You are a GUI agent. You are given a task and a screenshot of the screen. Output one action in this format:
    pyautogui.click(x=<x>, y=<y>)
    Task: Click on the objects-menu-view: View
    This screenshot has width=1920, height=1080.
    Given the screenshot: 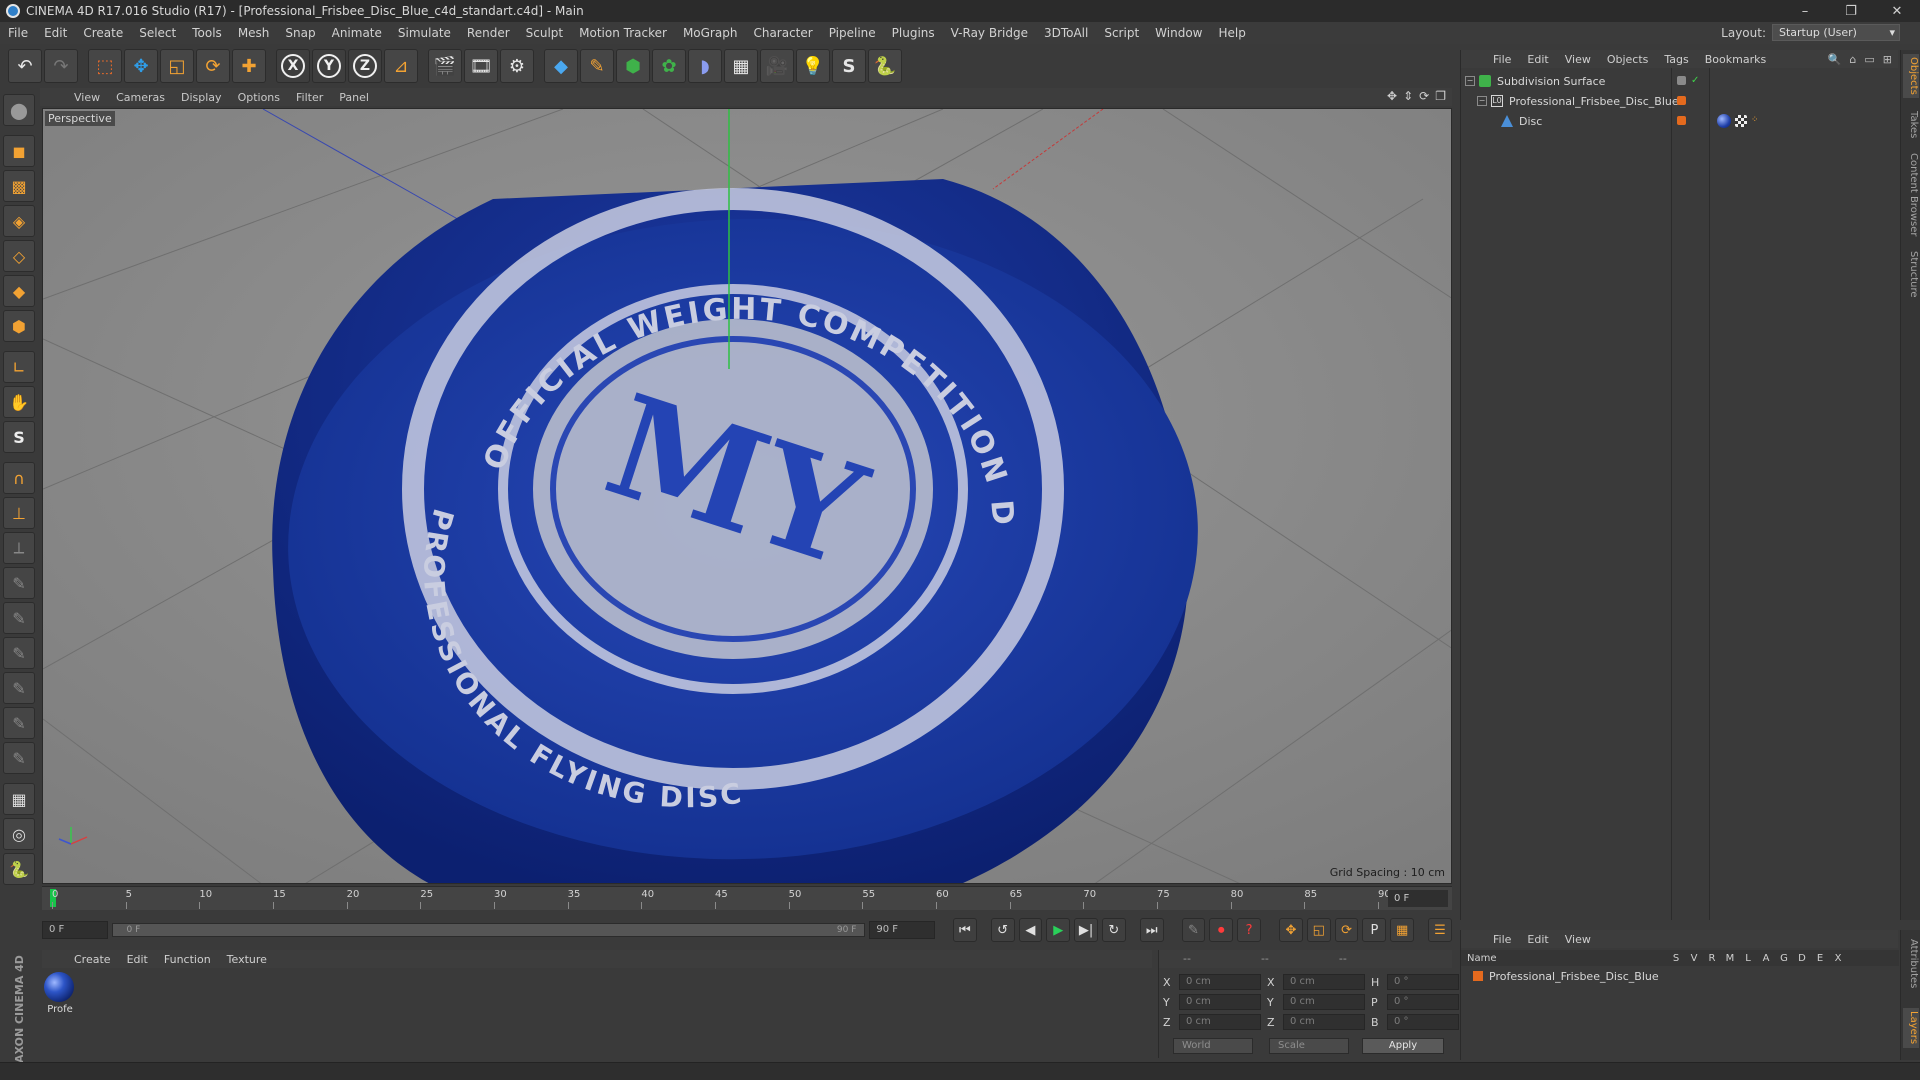 What is the action you would take?
    pyautogui.click(x=1578, y=59)
    